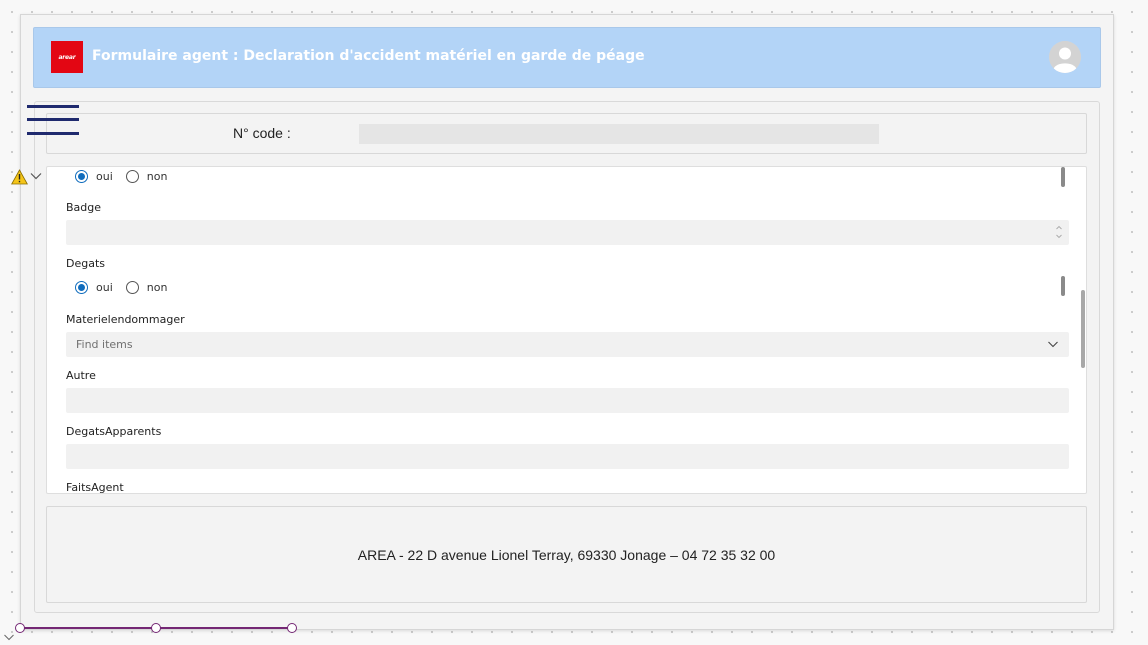 This screenshot has height=645, width=1148. What do you see at coordinates (86, 263) in the screenshot?
I see `degats-label: Degats` at bounding box center [86, 263].